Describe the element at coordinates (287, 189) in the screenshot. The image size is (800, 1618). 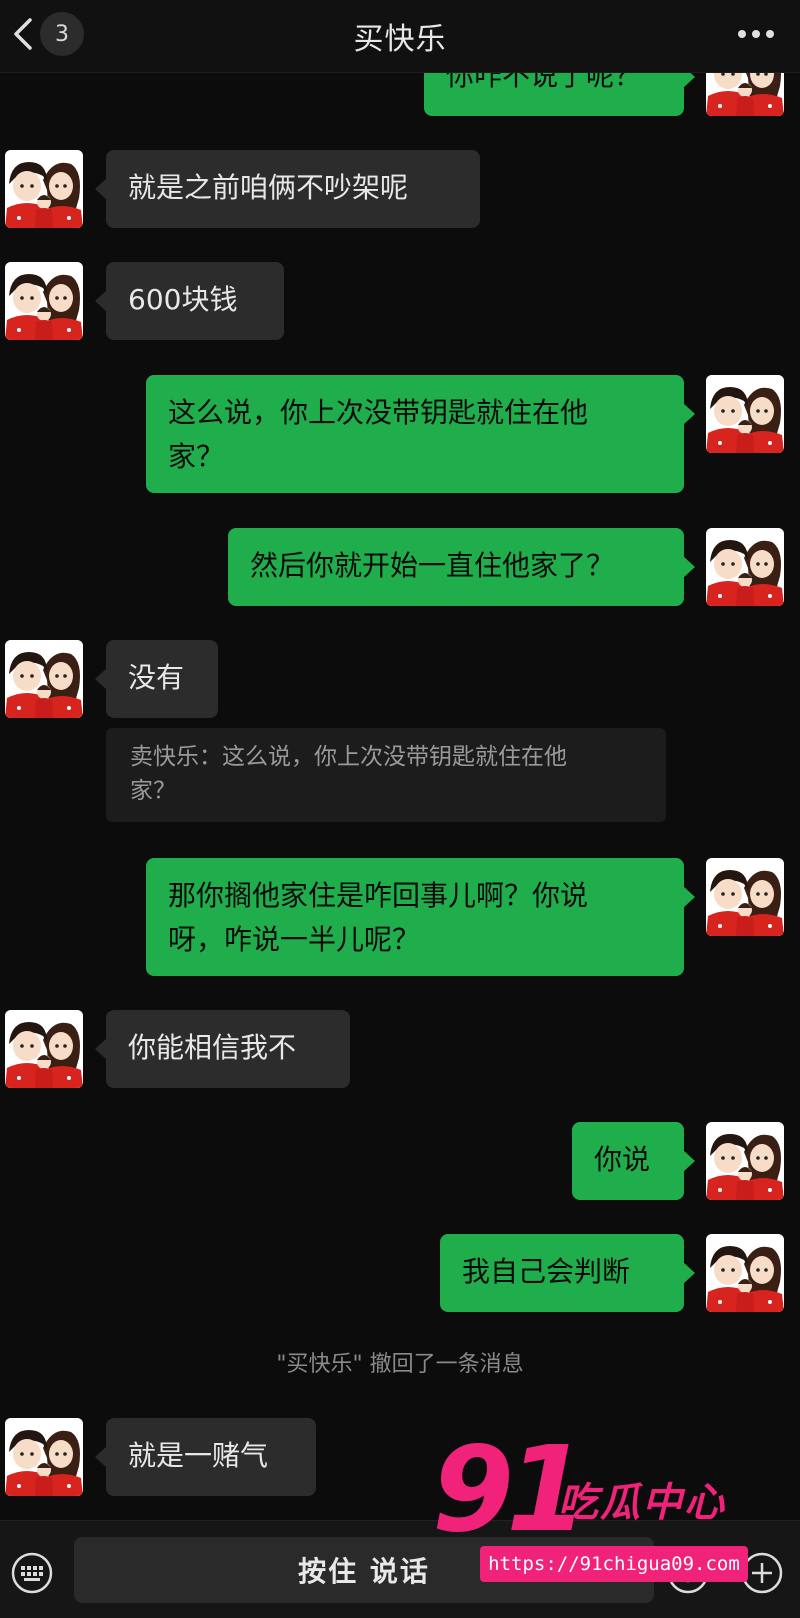
I see `message-bubble-incoming: 就是之前咱俩不吵架呢` at that location.